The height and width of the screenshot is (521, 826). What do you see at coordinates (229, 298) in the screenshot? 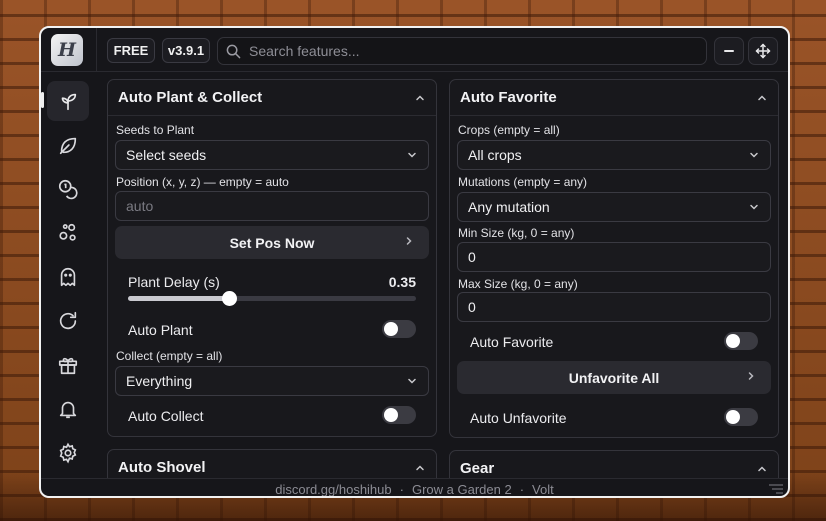
I see `slider-knob` at bounding box center [229, 298].